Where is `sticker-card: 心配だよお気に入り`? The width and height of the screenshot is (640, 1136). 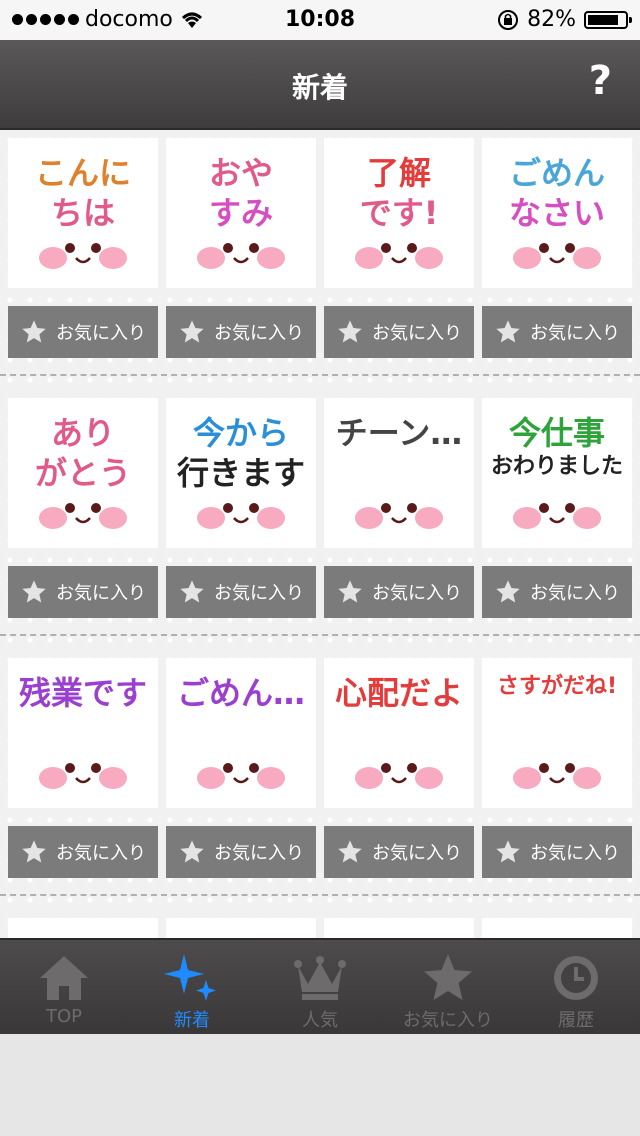 sticker-card: 心配だよお気に入り is located at coordinates (399, 768).